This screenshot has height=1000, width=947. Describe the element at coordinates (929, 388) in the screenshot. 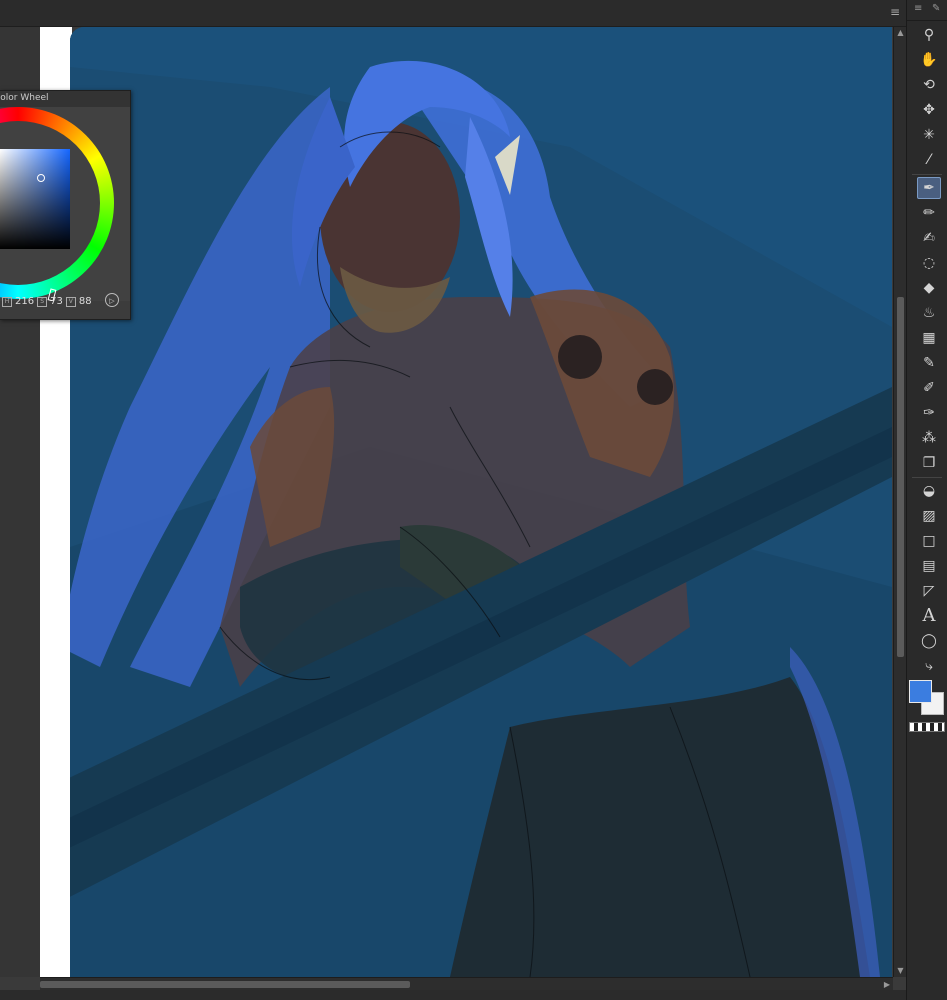

I see `airbrush-icon: ✐` at that location.